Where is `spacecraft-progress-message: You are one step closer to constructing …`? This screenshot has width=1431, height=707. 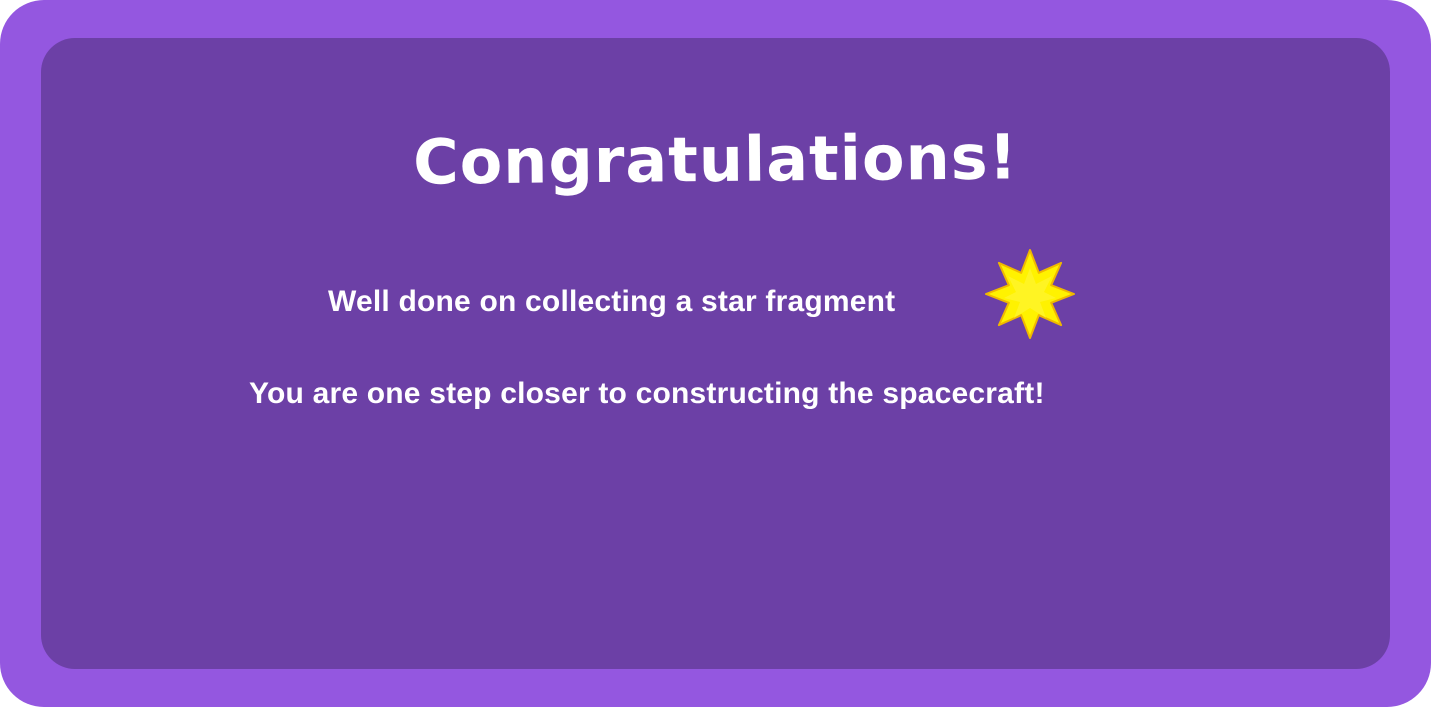
spacecraft-progress-message: You are one step closer to constructing … is located at coordinates (647, 393).